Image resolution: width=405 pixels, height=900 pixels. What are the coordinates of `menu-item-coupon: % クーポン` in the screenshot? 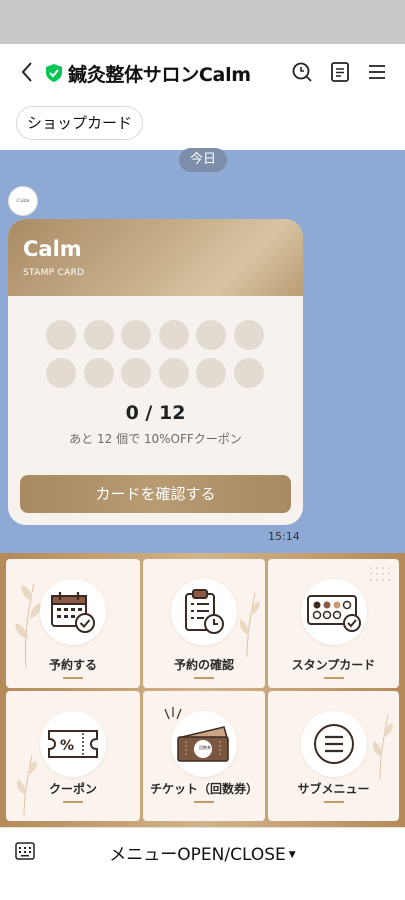 It's located at (73, 756).